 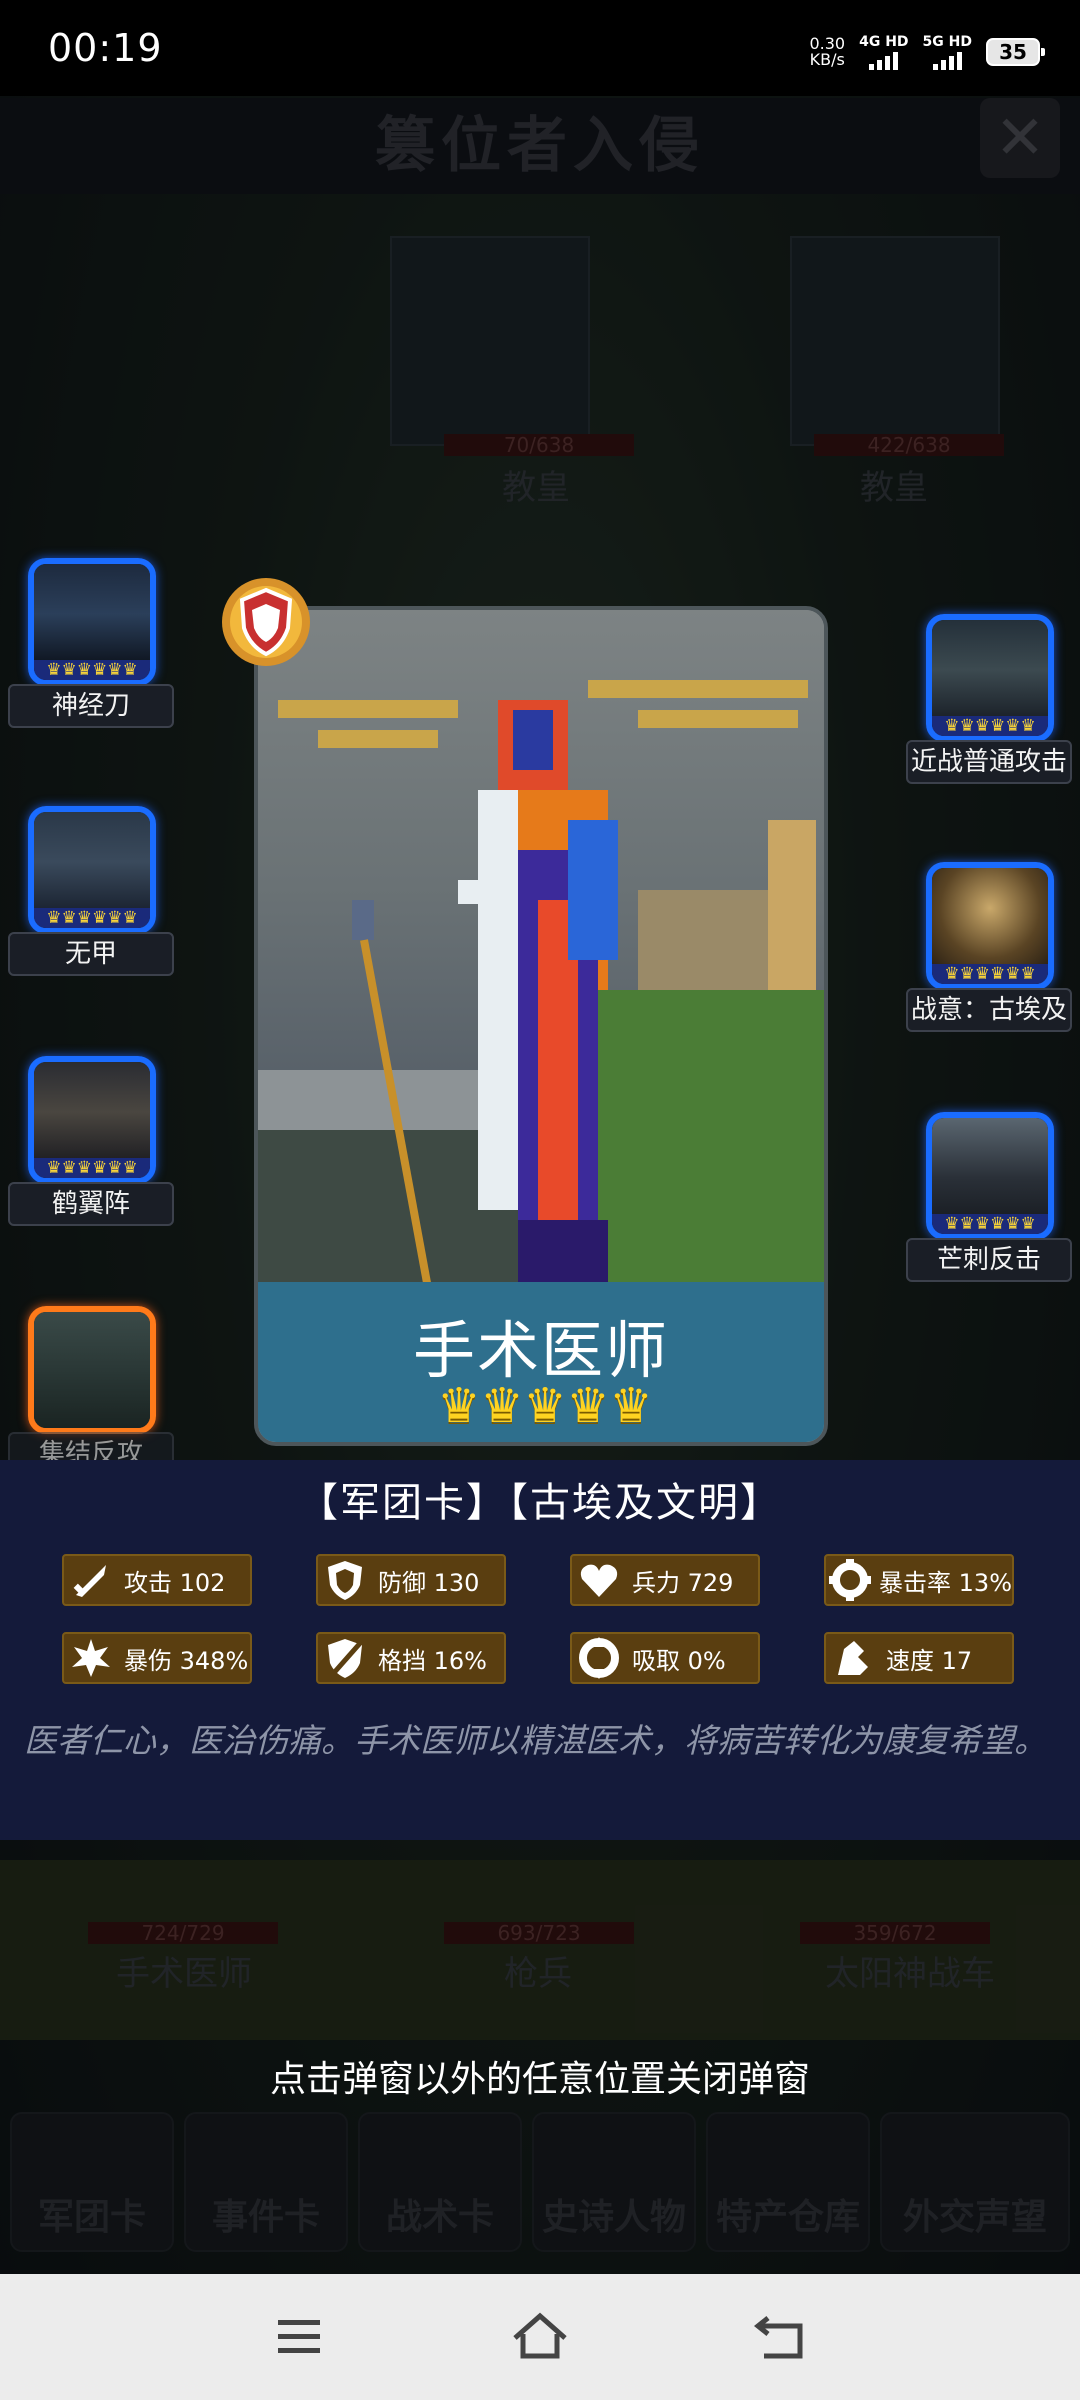 What do you see at coordinates (919, 1580) in the screenshot?
I see `stat-crit-rate: 暴击率 13%` at bounding box center [919, 1580].